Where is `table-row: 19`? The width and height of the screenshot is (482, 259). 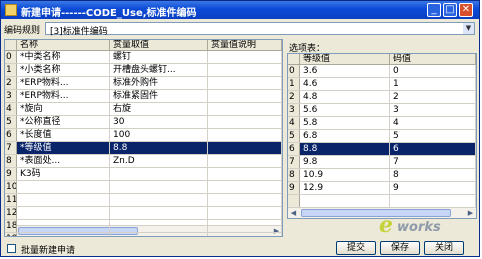 table-row: 19 is located at coordinates (143, 234).